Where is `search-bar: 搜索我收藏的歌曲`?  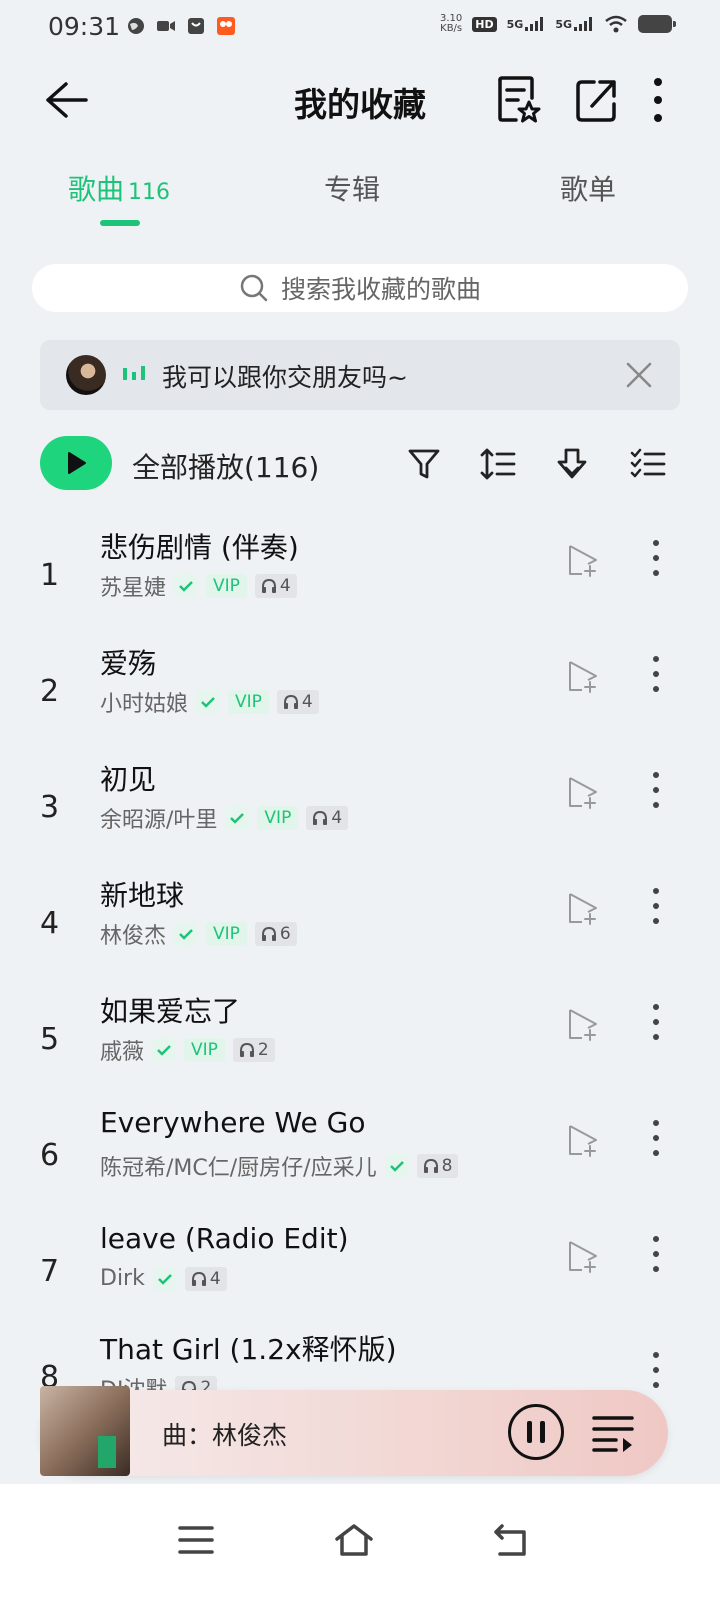 search-bar: 搜索我收藏的歌曲 is located at coordinates (360, 288).